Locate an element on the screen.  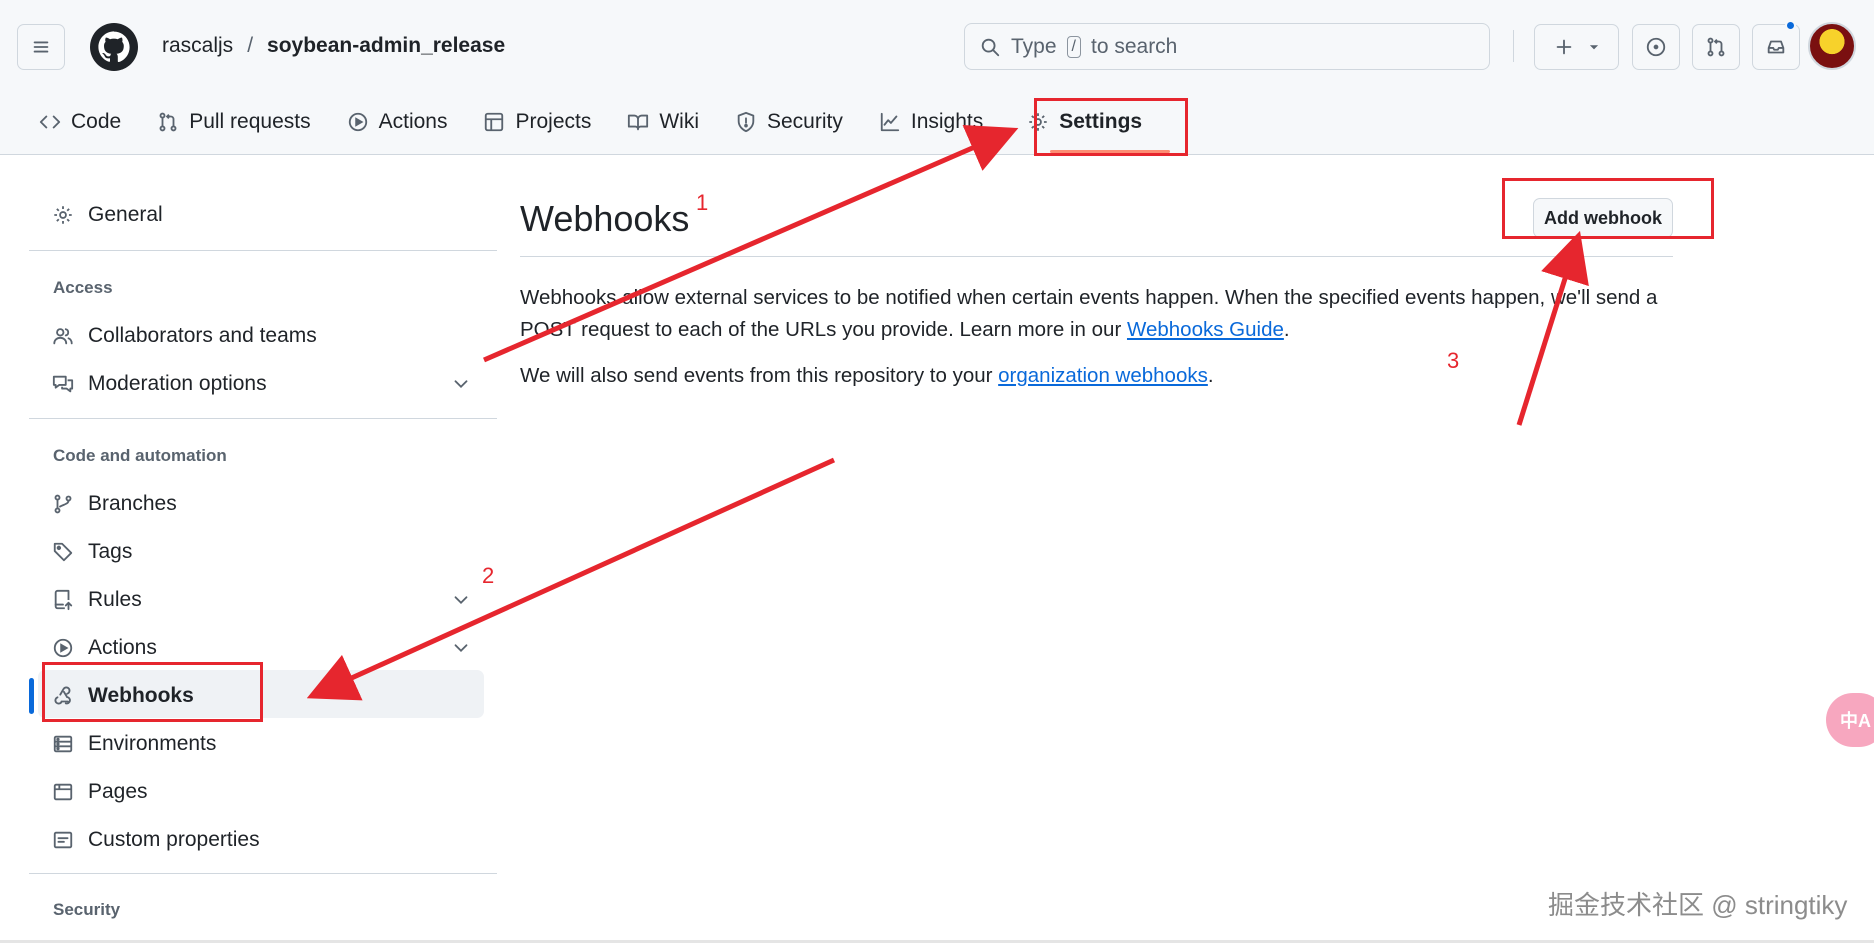
arrow-to-webhooks is located at coordinates (571, 579).